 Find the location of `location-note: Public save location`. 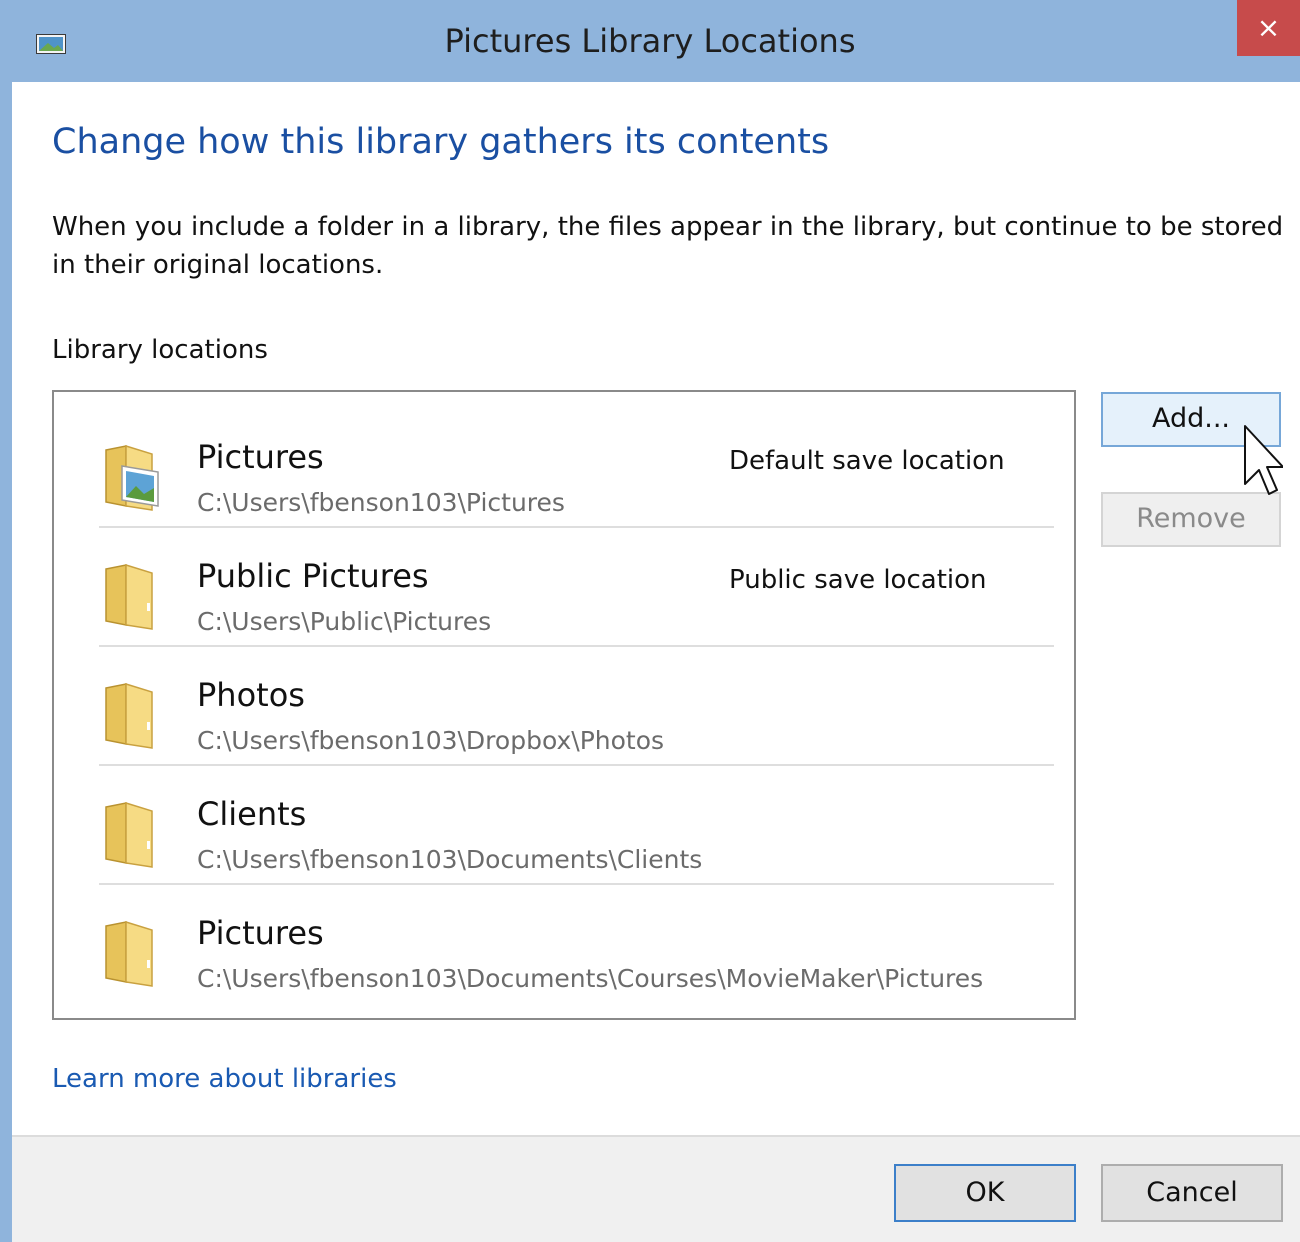

location-note: Public save location is located at coordinates (858, 580).